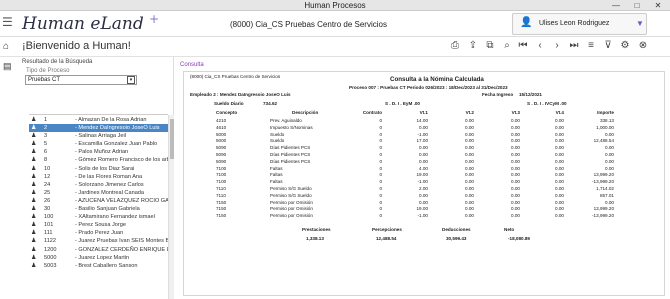  Describe the element at coordinates (658, 5) in the screenshot. I see `close-button: ✕` at that location.